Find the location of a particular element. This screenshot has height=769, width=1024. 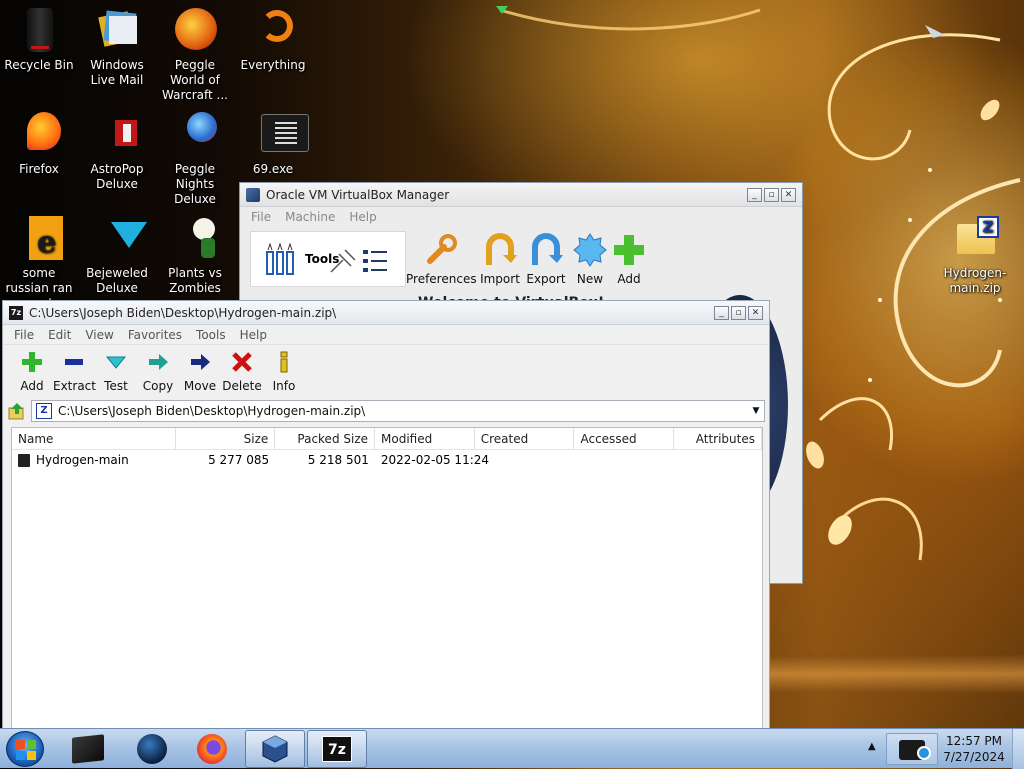

taskbar-app-globe is located at coordinates (152, 749).